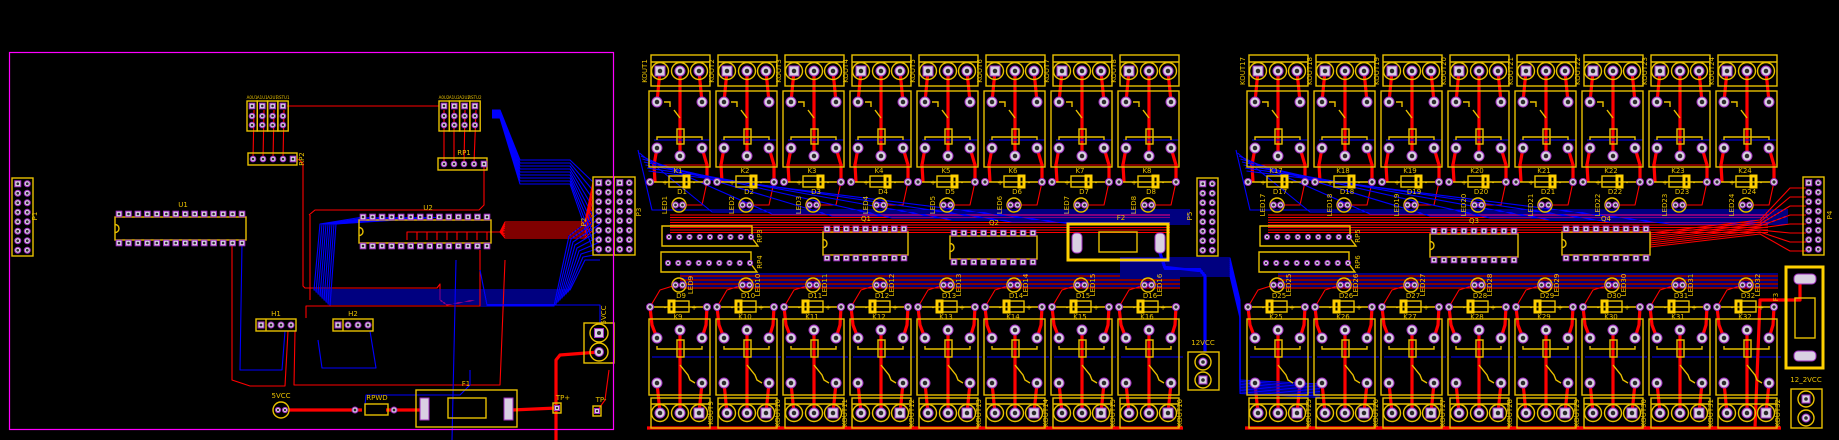 This screenshot has width=1839, height=440. Describe the element at coordinates (508, 409) in the screenshot. I see `f1-pad` at that location.